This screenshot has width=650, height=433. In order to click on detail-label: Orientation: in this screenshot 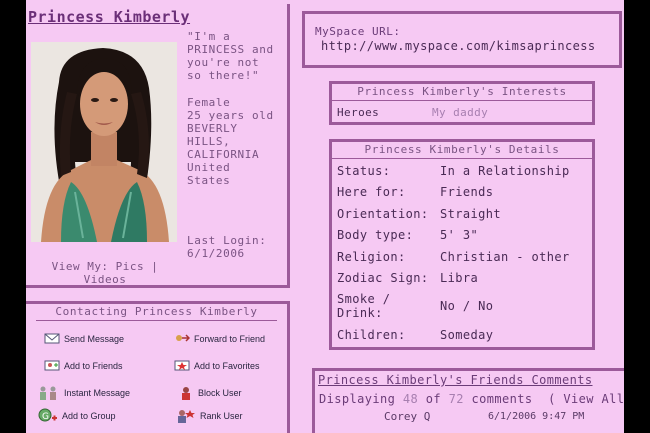, I will do `click(383, 214)`.